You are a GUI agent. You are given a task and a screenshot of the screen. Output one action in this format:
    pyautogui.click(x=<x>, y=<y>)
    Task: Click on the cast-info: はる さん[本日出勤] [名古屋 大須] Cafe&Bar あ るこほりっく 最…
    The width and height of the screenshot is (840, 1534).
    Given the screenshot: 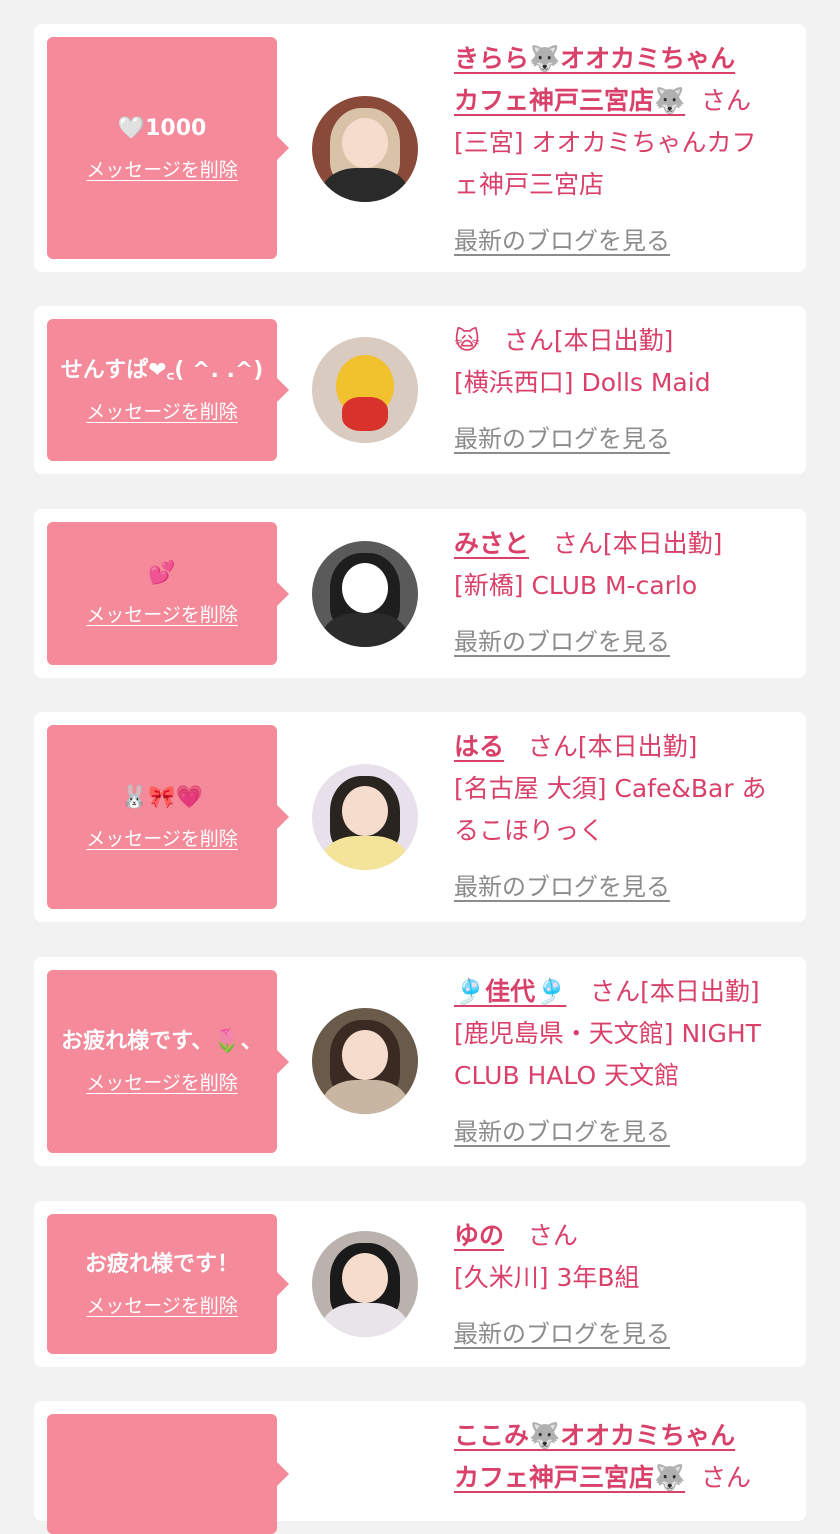 What is the action you would take?
    pyautogui.click(x=624, y=817)
    